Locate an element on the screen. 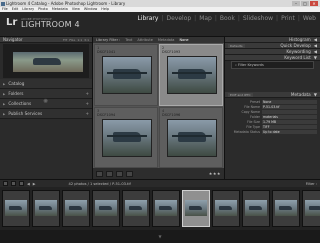 The width and height of the screenshot is (320, 243). filmstrip-thumb-selected is located at coordinates (196, 208).